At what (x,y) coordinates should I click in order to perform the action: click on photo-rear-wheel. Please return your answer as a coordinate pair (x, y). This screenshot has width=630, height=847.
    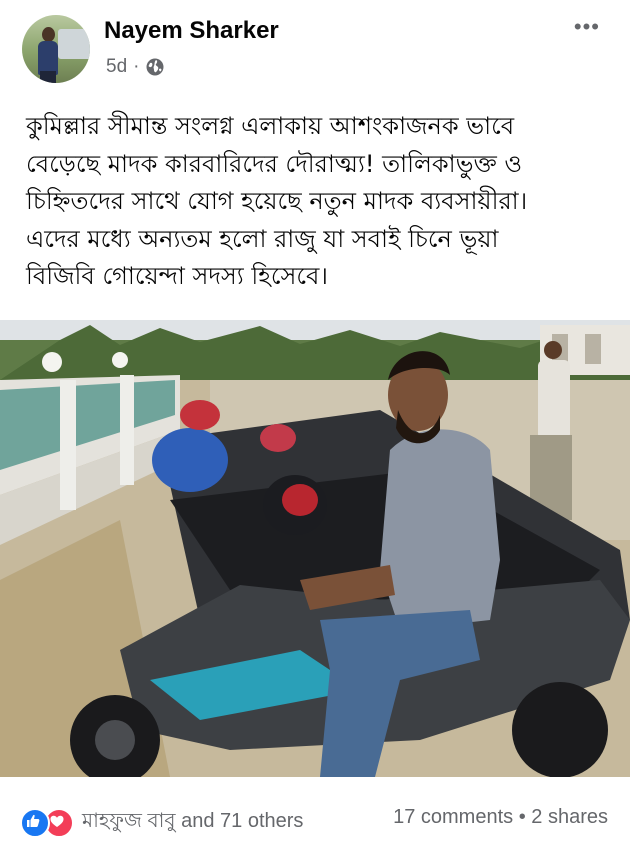
    Looking at the image, I should click on (560, 729).